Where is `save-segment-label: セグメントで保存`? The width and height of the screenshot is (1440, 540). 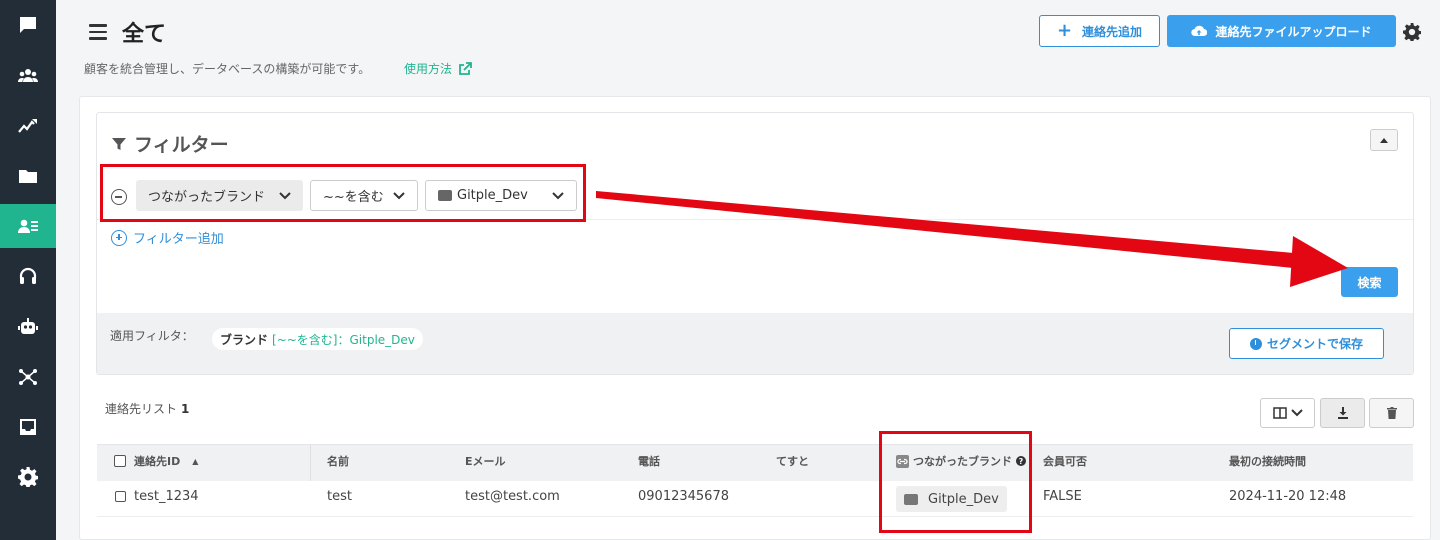
save-segment-label: セグメントで保存 is located at coordinates (1314, 344).